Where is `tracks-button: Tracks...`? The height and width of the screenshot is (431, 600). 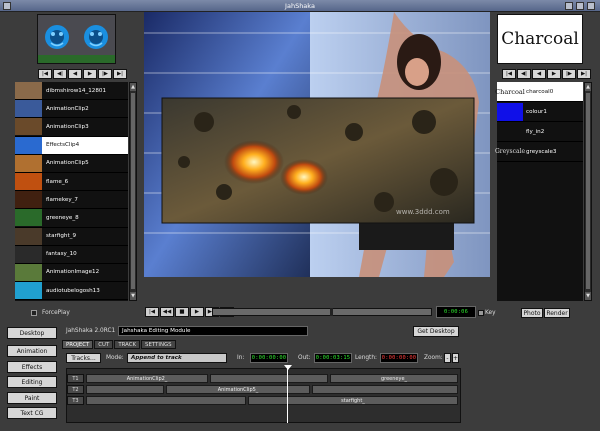 tracks-button: Tracks... is located at coordinates (83, 358).